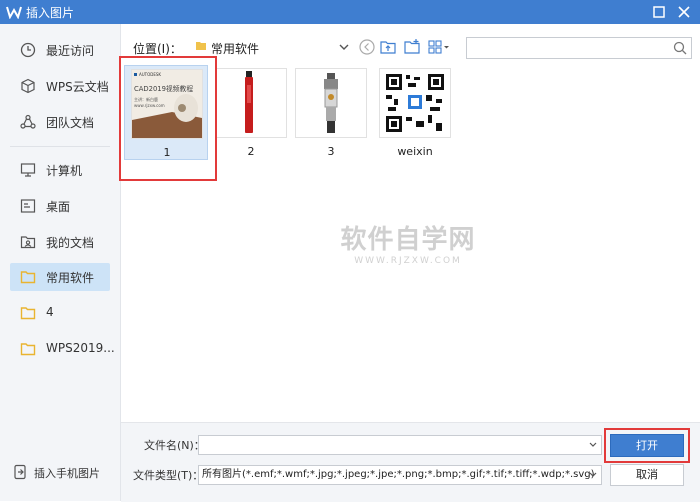  What do you see at coordinates (60, 313) in the screenshot?
I see `sidebar-item-folder-4: 4` at bounding box center [60, 313].